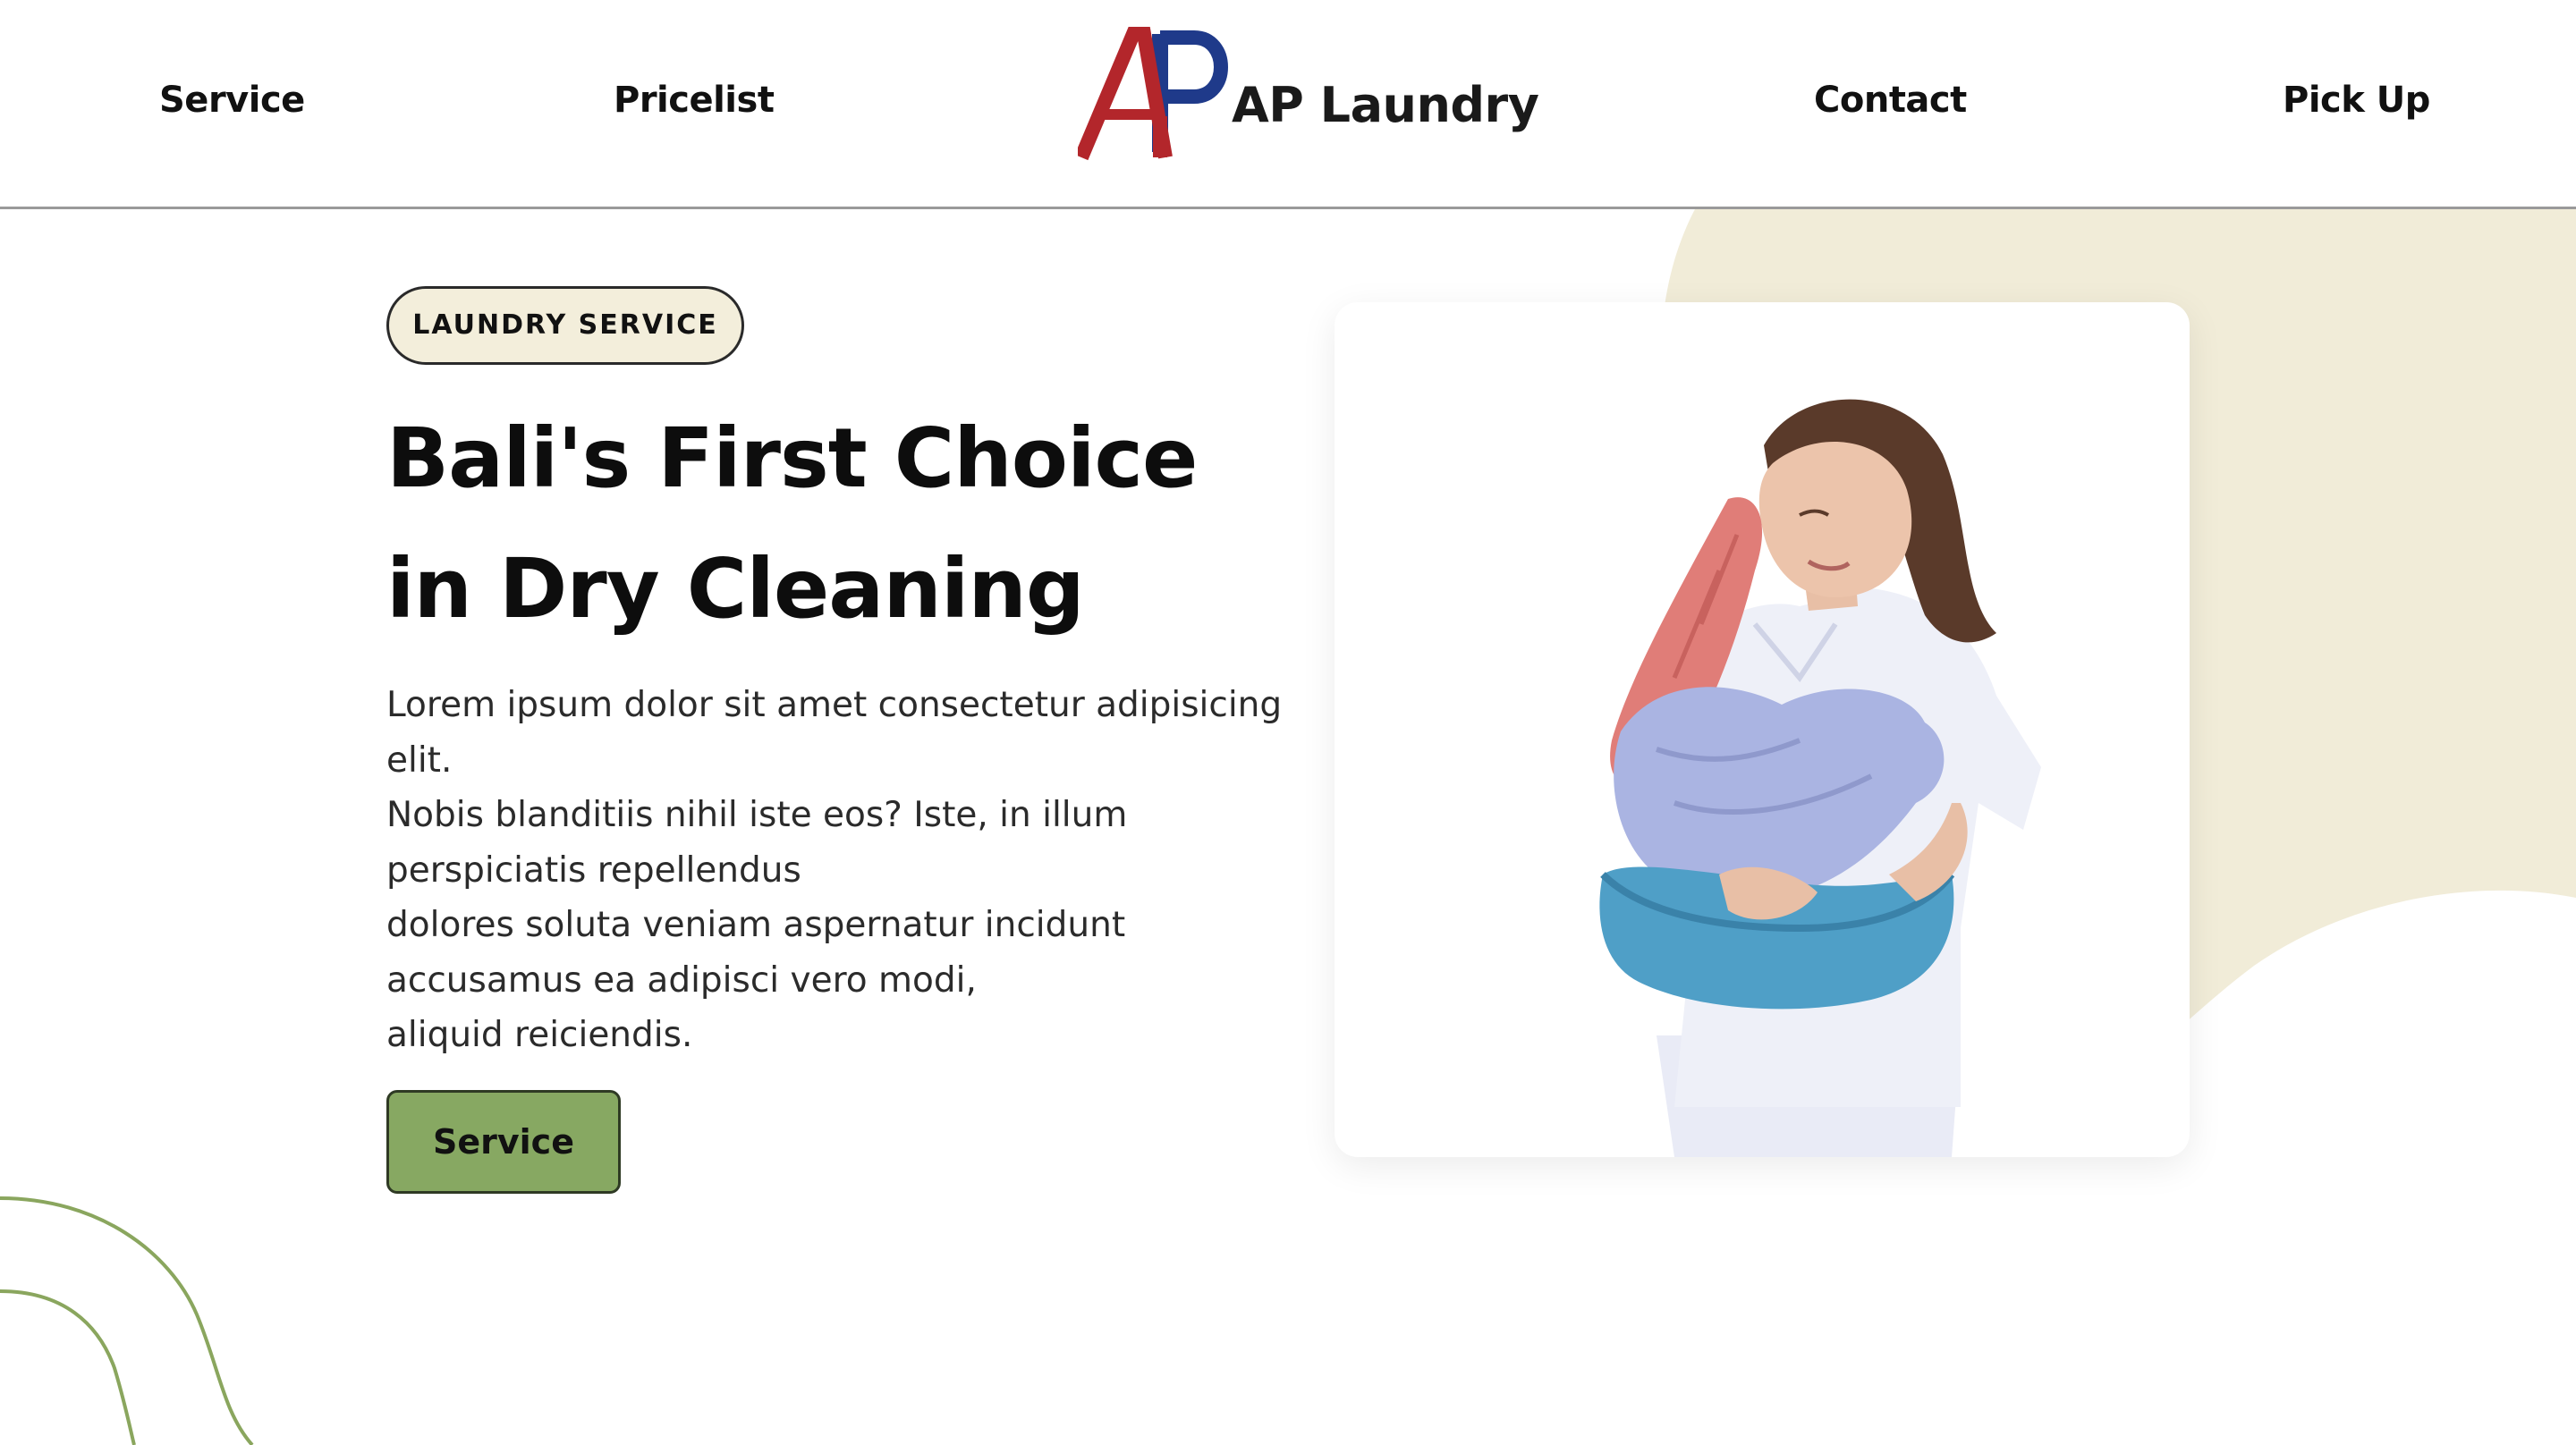 The image size is (2576, 1445). I want to click on hero-text-line: elit., so click(419, 760).